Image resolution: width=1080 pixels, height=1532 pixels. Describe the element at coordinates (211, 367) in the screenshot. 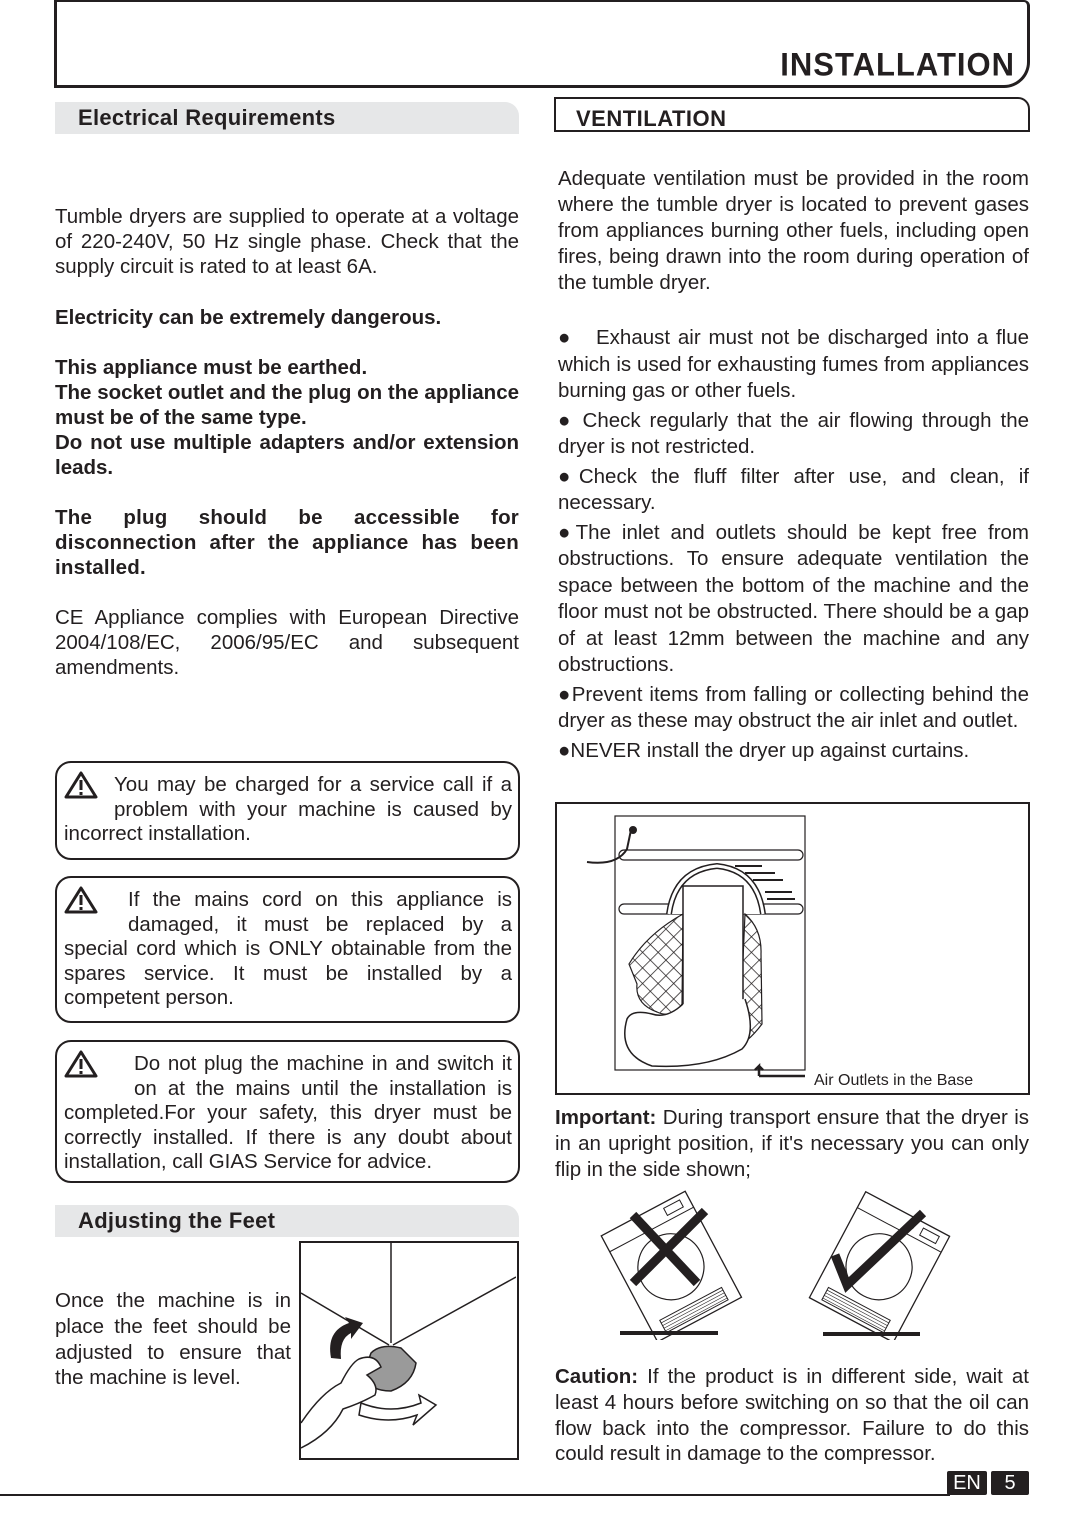

I see `earthed-statement: This appliance must be earthed.` at that location.